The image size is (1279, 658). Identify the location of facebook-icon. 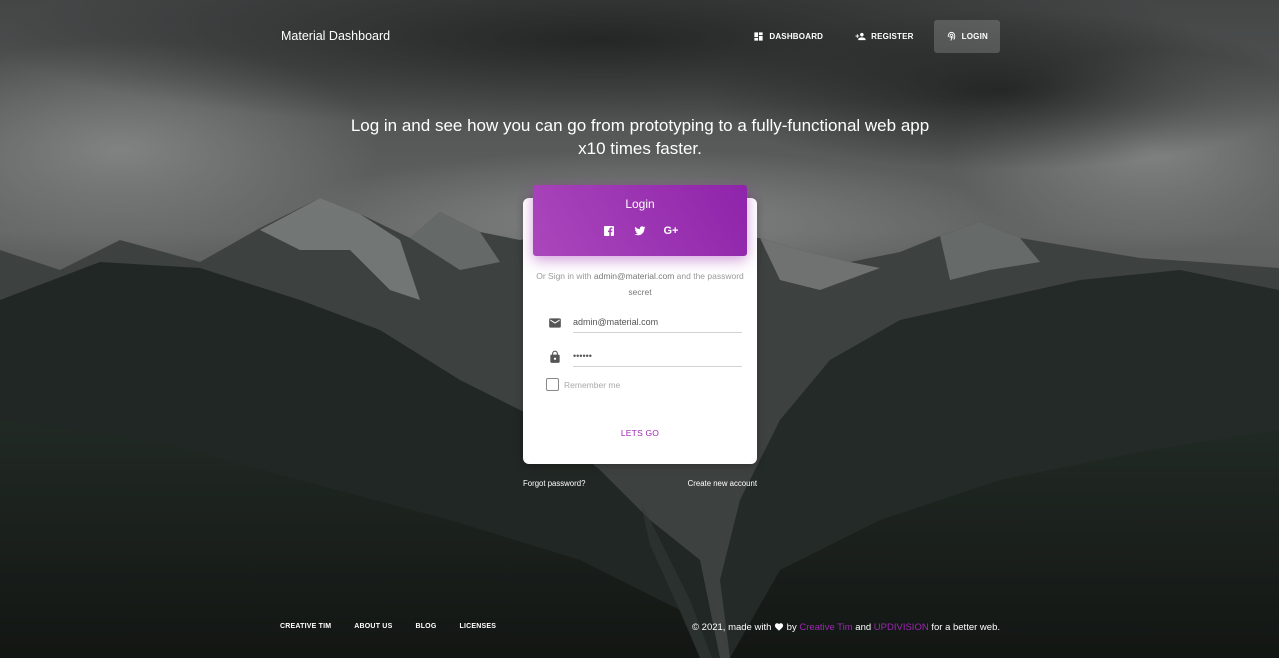
(609, 230).